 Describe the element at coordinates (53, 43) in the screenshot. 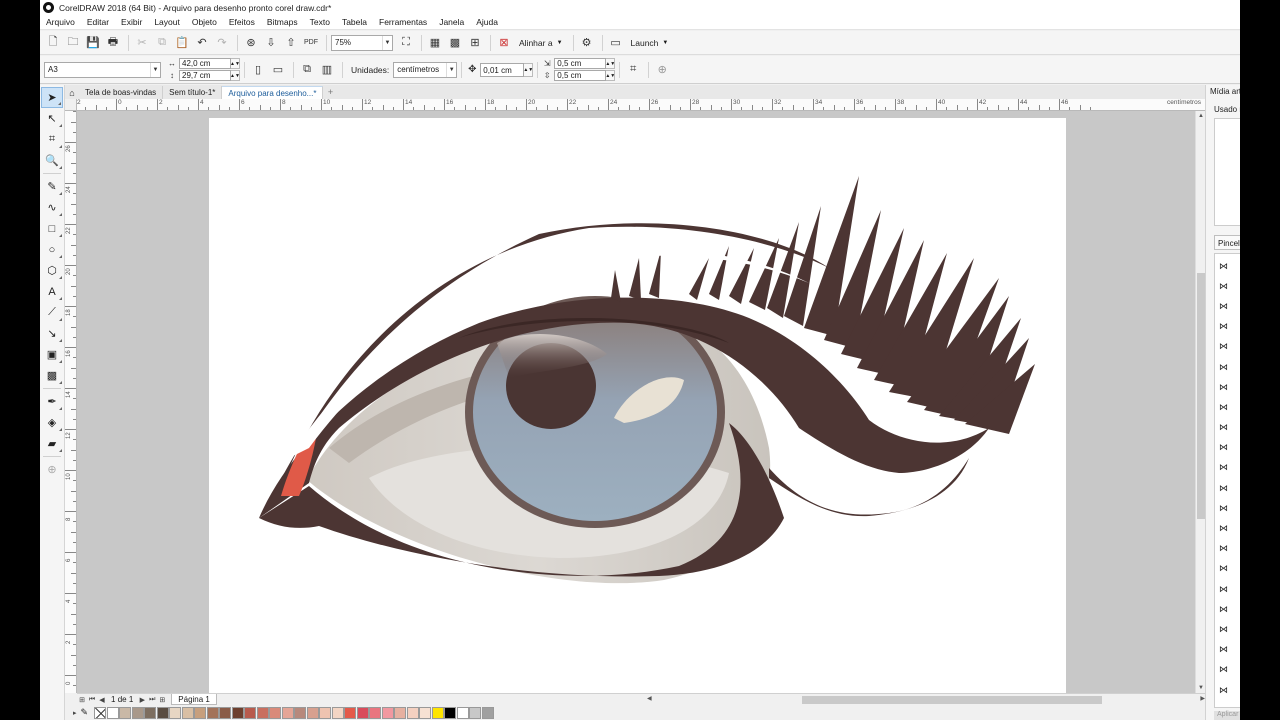

I see `new-document-icon: 🗋` at that location.